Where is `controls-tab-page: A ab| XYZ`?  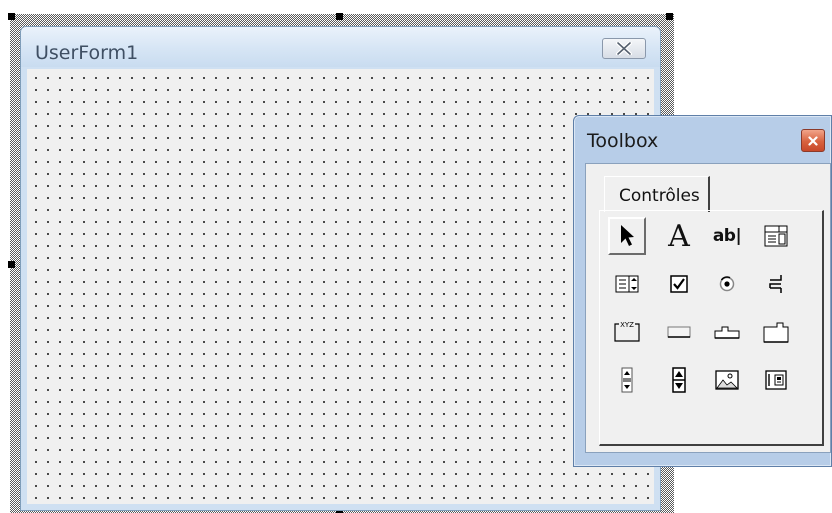
controls-tab-page: A ab| XYZ is located at coordinates (711, 328).